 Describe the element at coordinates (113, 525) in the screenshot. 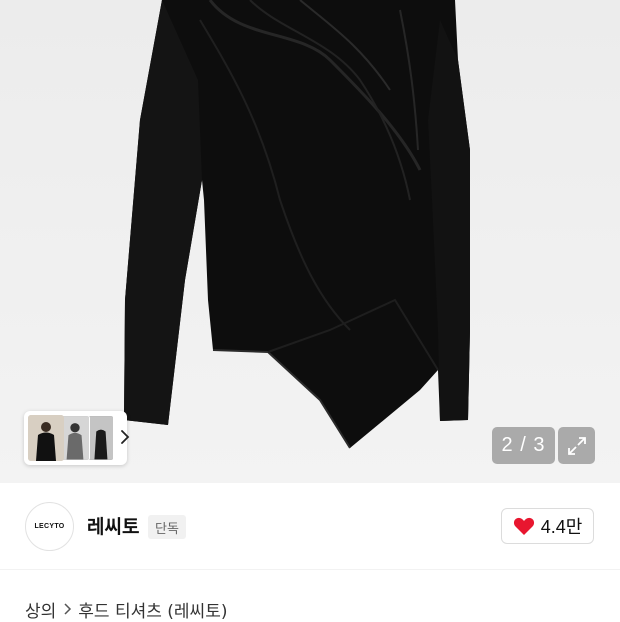

I see `brand-name: 레씨토` at that location.